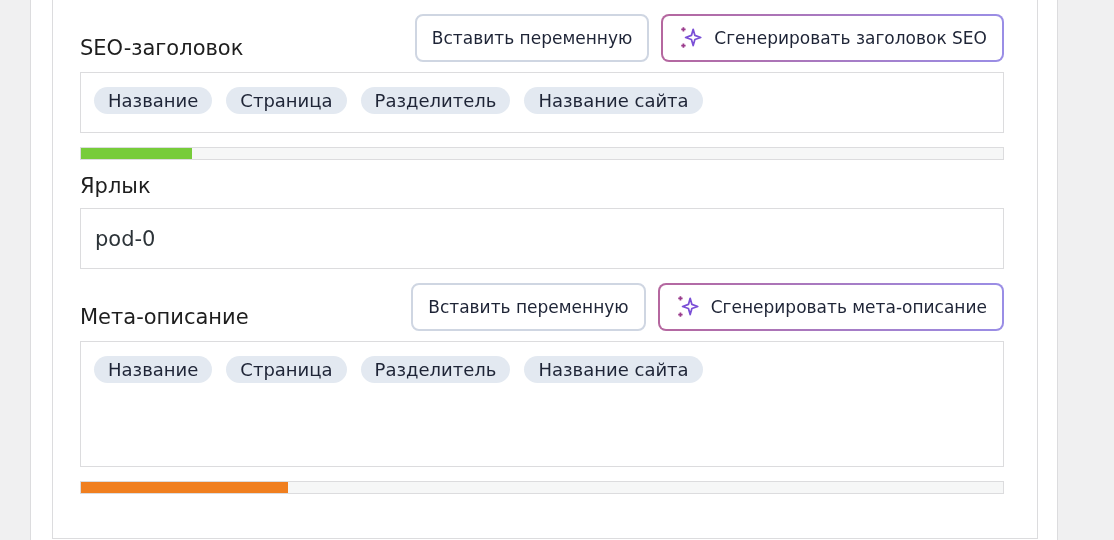 This screenshot has width=1114, height=540. What do you see at coordinates (115, 187) in the screenshot?
I see `field-label: Ярлык` at bounding box center [115, 187].